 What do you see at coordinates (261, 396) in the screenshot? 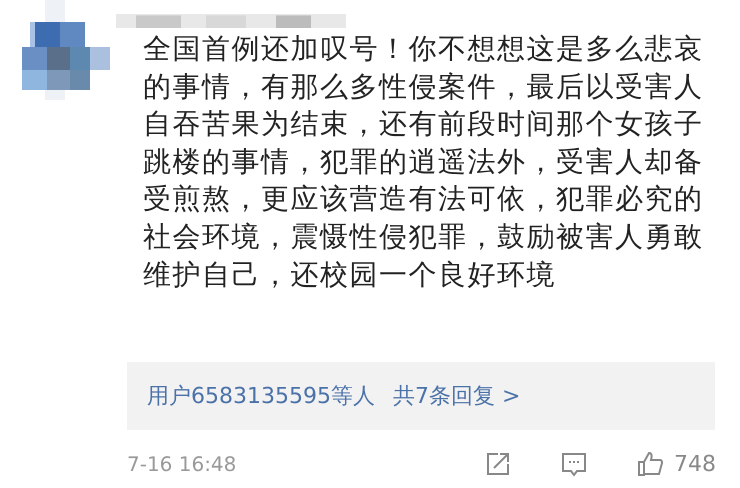
I see `reply-users: 用户6583135595等人` at bounding box center [261, 396].